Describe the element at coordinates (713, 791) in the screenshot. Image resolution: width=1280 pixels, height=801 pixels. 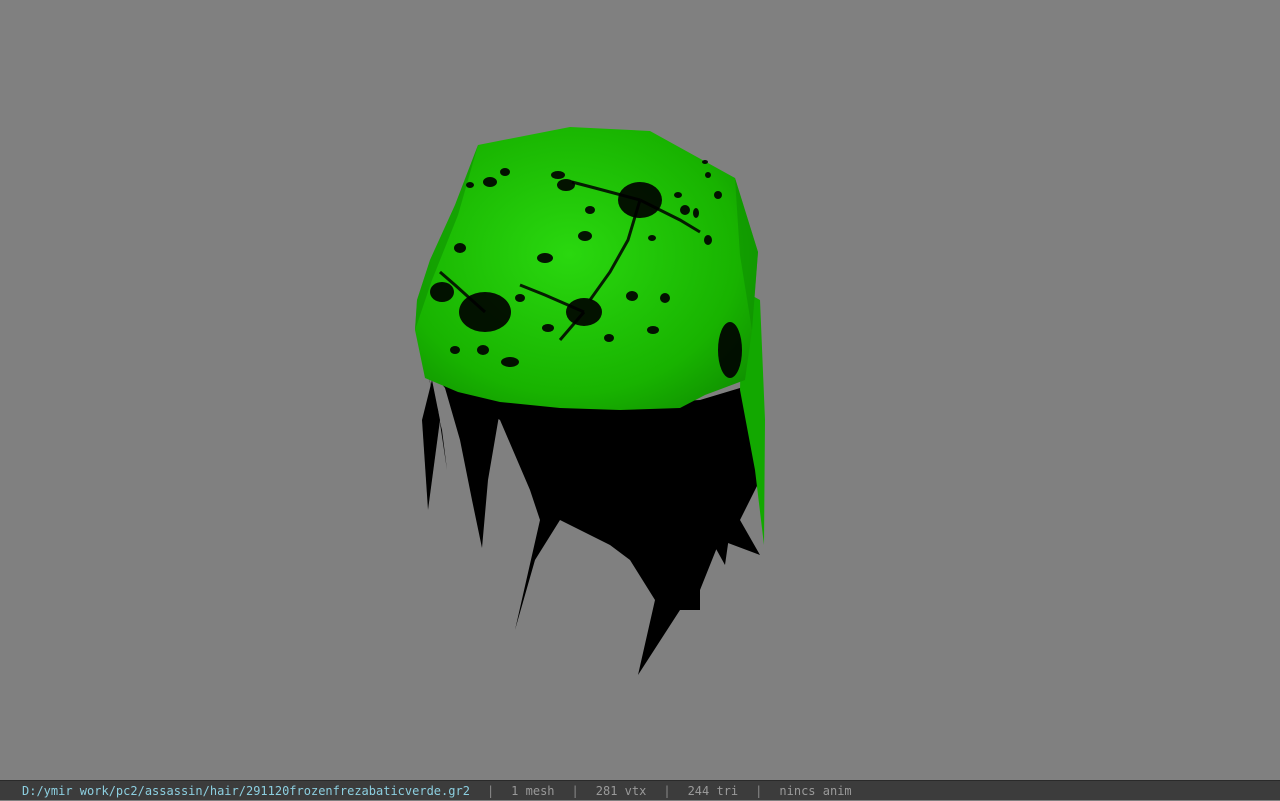
I see `triangle-count: 244 tri` at that location.